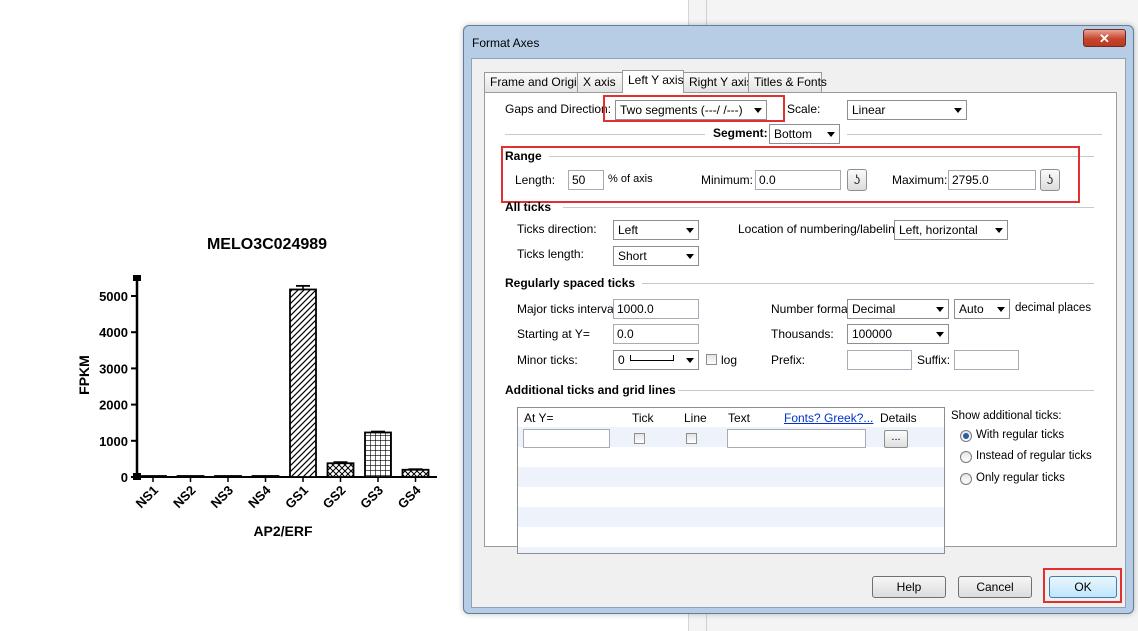 This screenshot has height=631, width=1138. I want to click on x-tick-label-gs2: GS2, so click(334, 497).